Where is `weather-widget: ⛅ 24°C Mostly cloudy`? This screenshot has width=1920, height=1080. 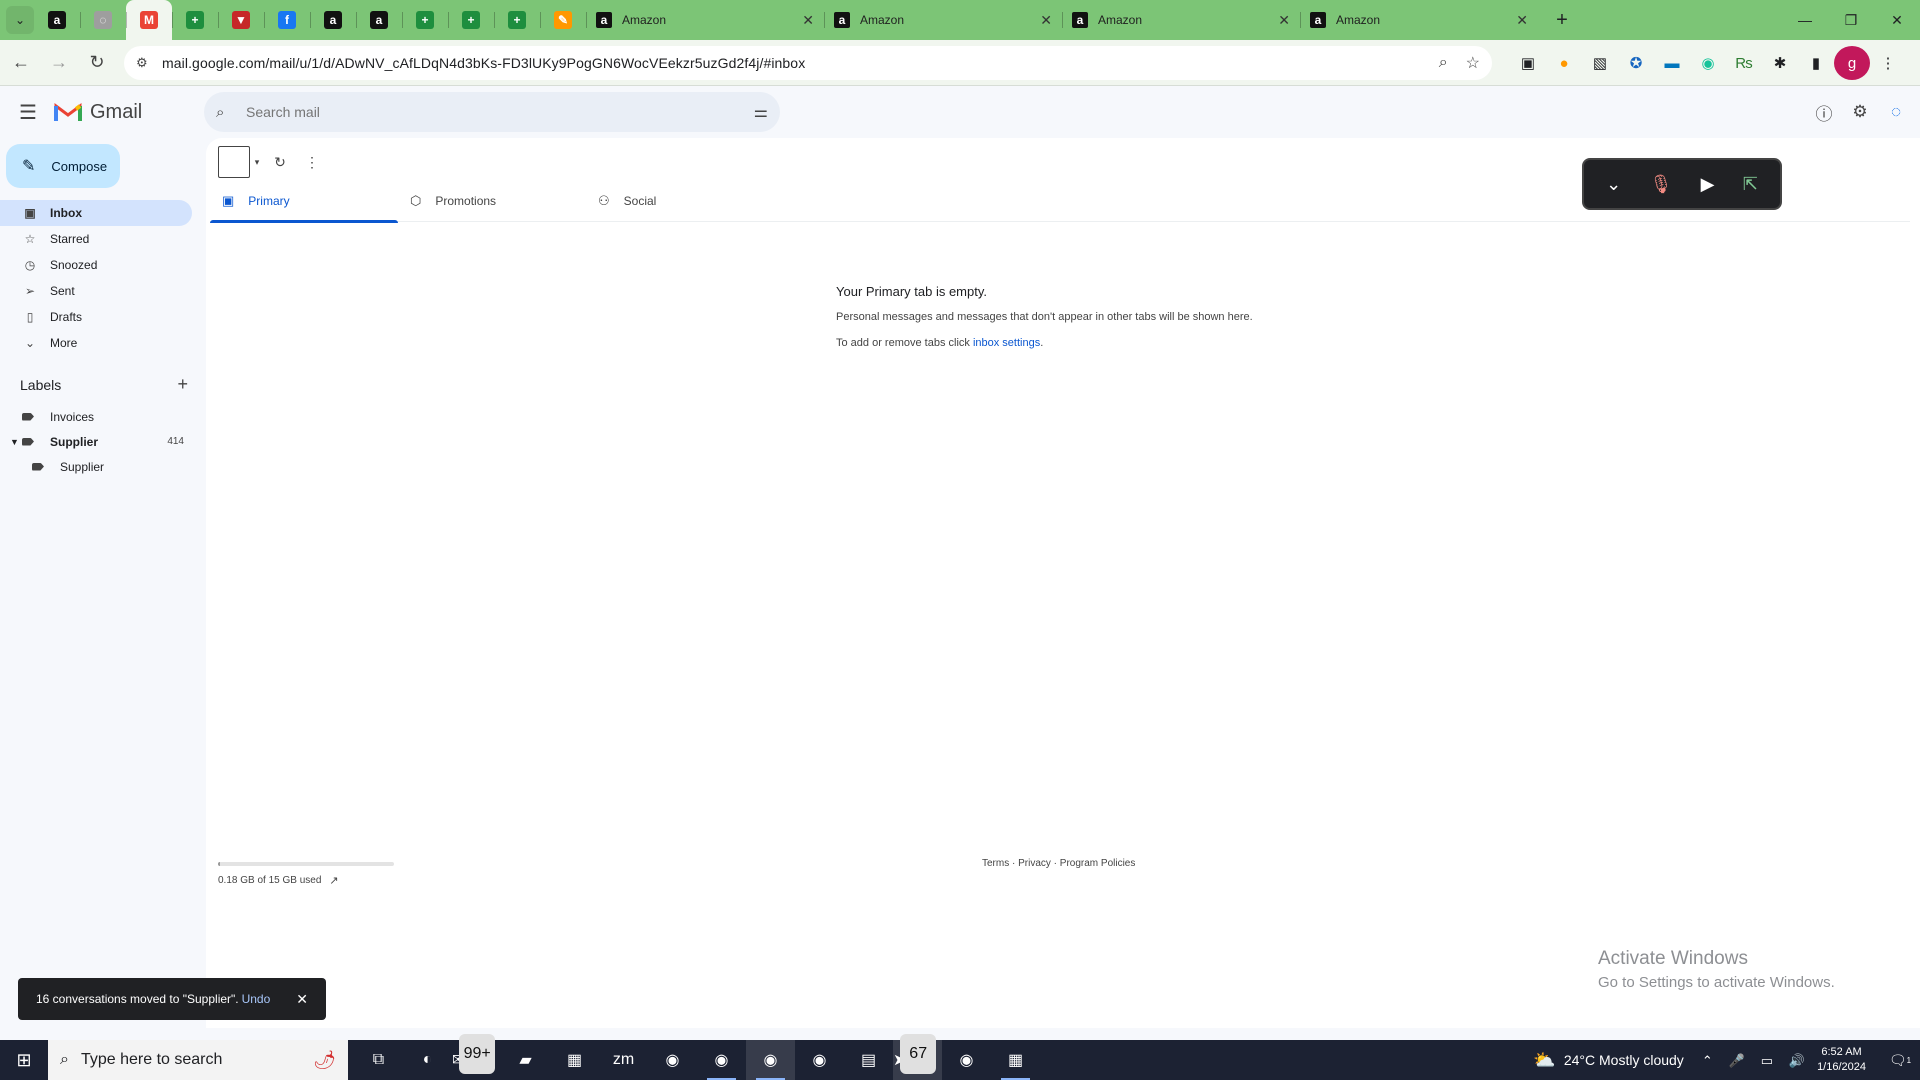
weather-widget: ⛅ 24°C Mostly cloudy is located at coordinates (1608, 1060).